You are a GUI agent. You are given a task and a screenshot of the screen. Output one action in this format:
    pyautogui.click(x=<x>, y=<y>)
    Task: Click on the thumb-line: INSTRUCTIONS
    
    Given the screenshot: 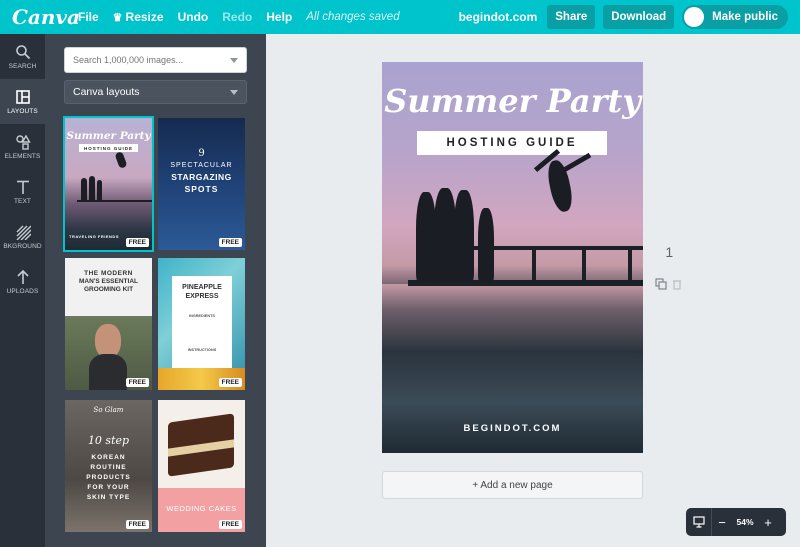 What is the action you would take?
    pyautogui.click(x=202, y=350)
    